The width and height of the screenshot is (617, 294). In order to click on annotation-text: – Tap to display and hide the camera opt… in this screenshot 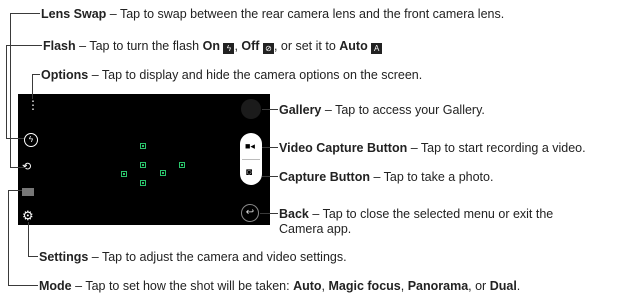, I will do `click(255, 75)`.